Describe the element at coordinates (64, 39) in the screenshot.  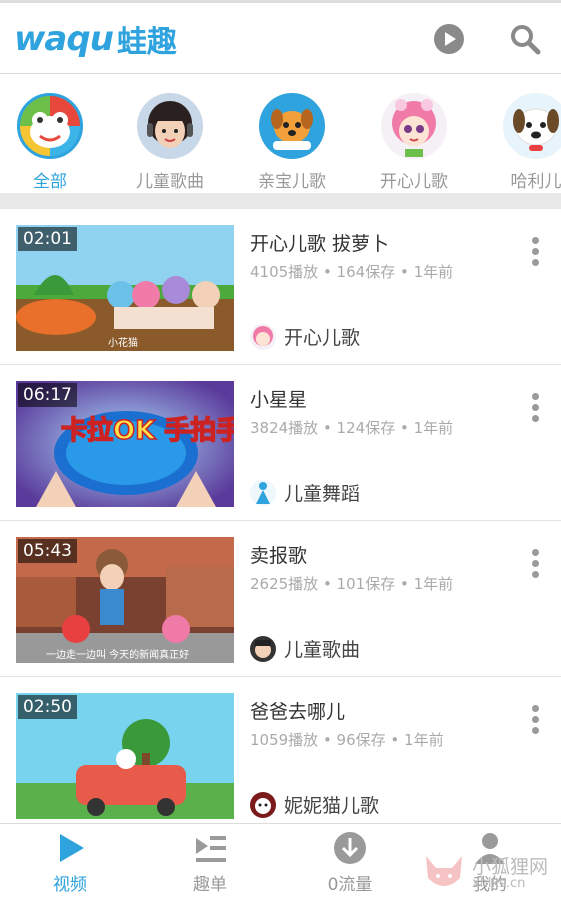
I see `logo-latin: waqu` at that location.